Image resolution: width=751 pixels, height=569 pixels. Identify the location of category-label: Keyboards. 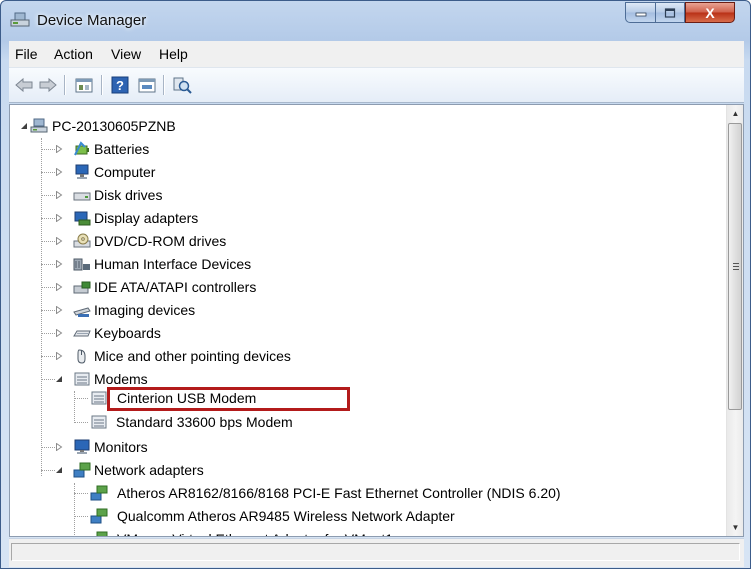
(127, 333).